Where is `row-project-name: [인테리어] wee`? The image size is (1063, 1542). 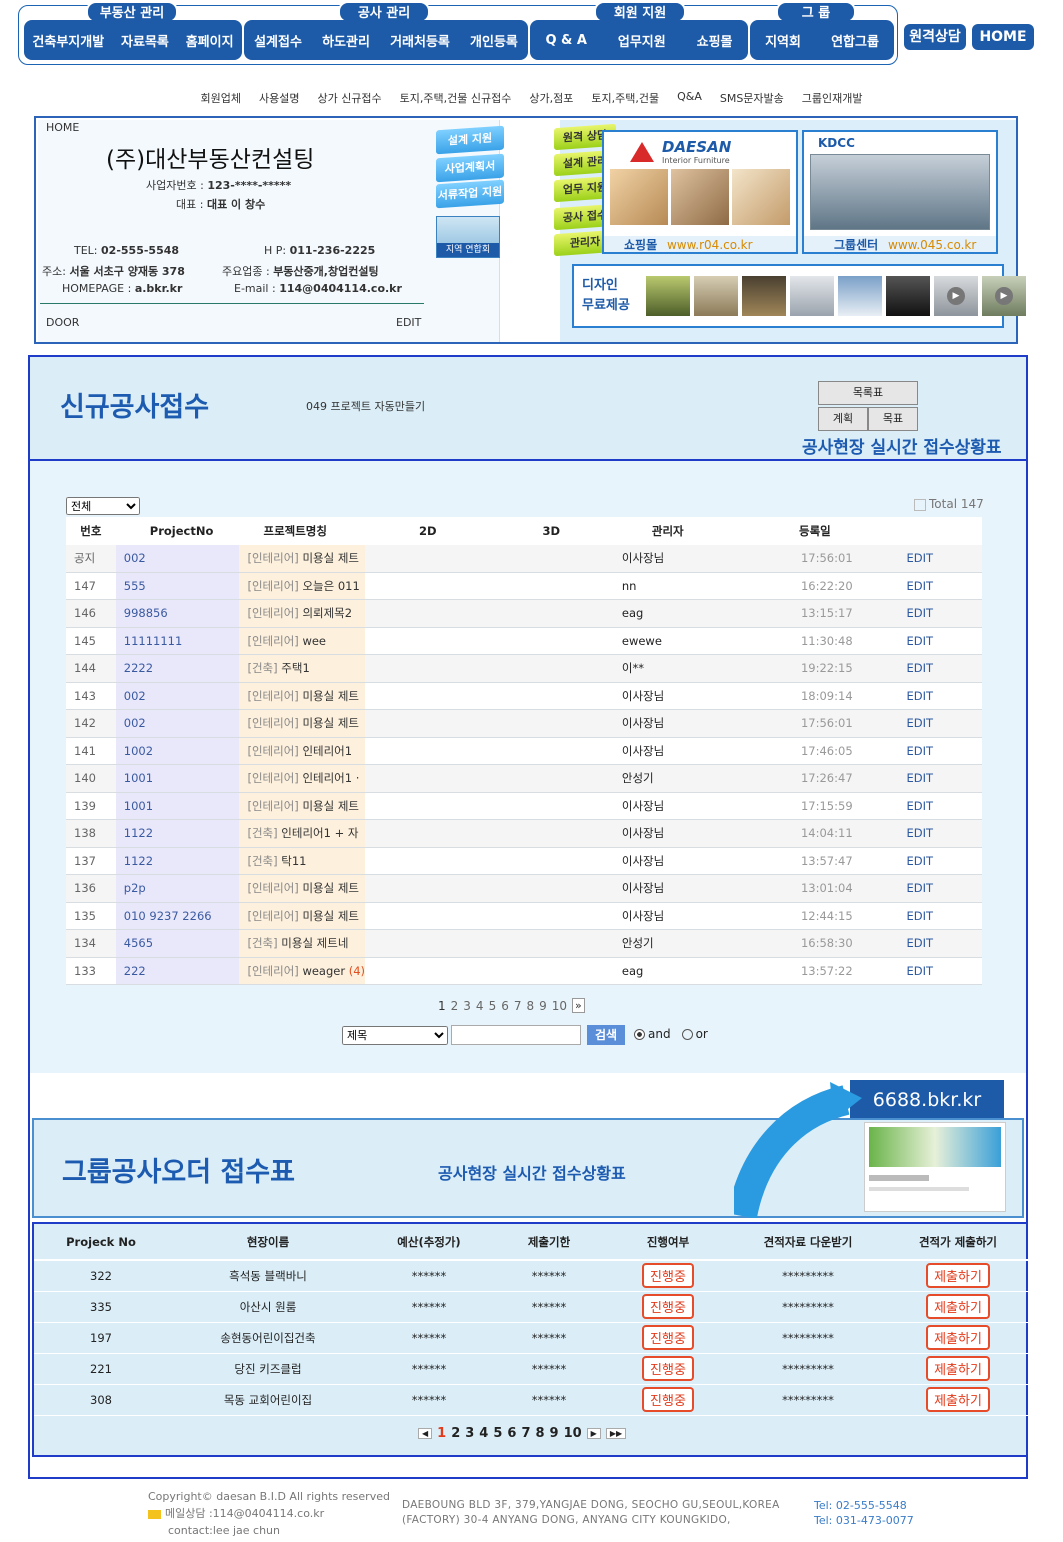
row-project-name: [인테리어] wee is located at coordinates (302, 641).